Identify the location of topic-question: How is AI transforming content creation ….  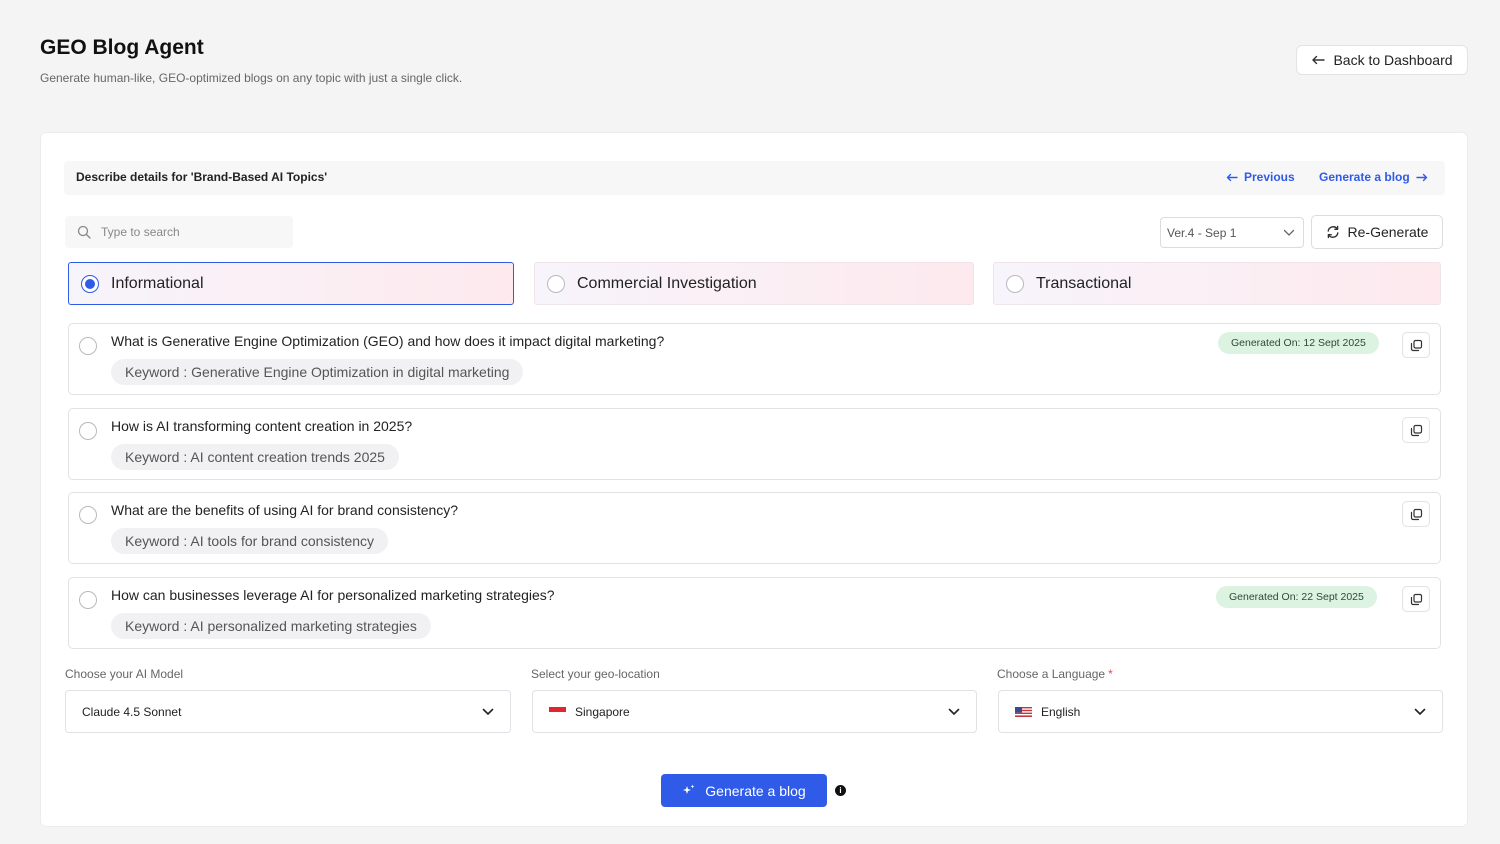
(262, 426).